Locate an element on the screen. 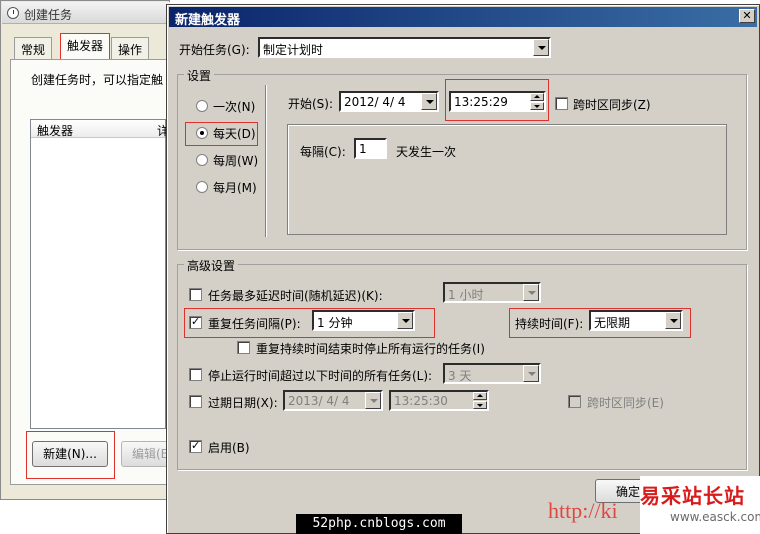  radio-weekly-label: 每周(W) is located at coordinates (235, 160).